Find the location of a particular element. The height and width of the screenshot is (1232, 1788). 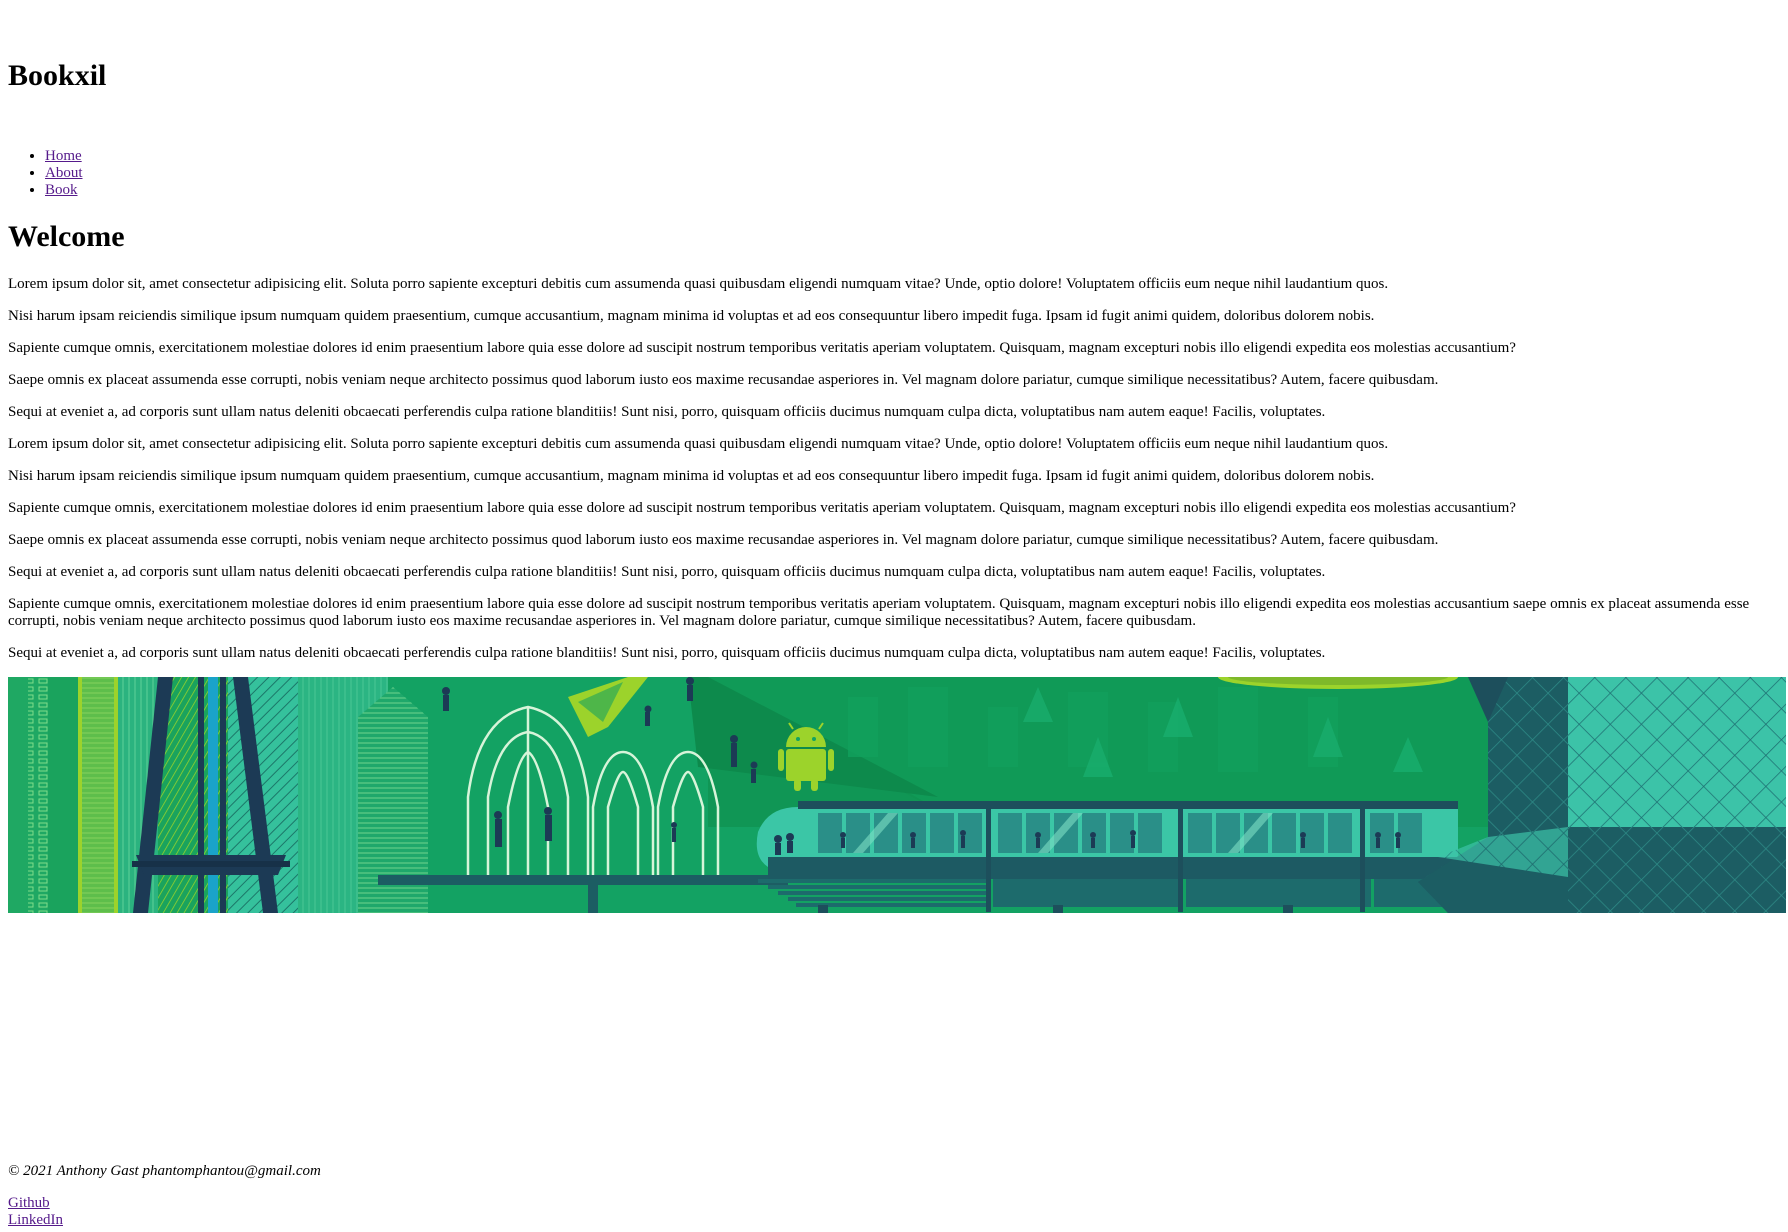

nav-item-home: Home is located at coordinates (64, 156).